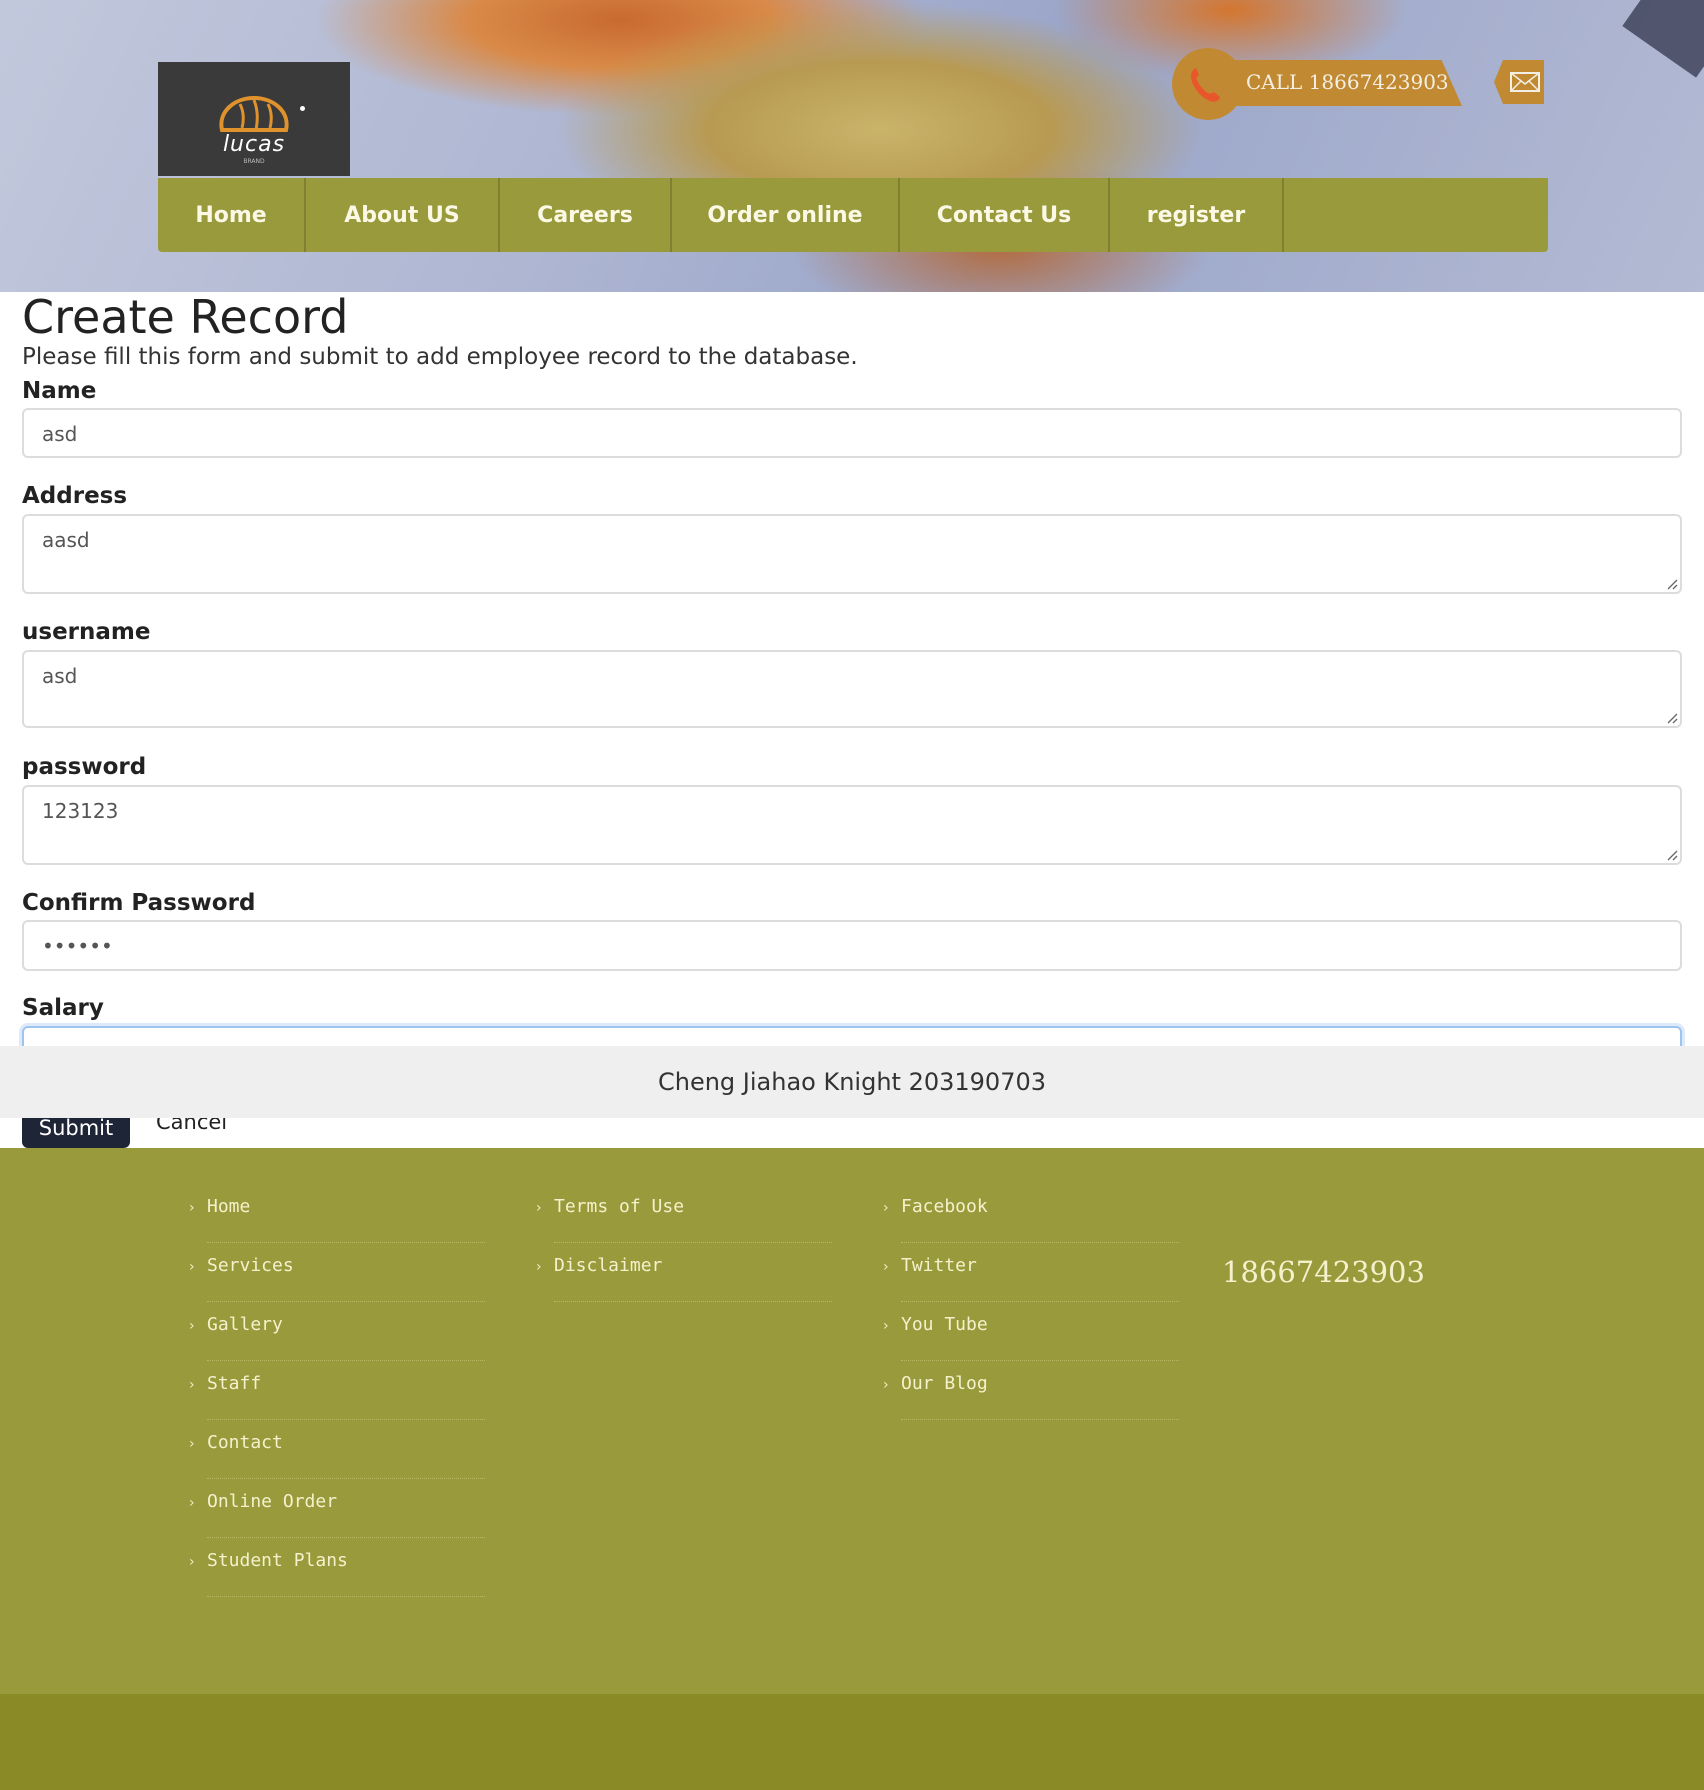 The image size is (1704, 1790). What do you see at coordinates (254, 161) in the screenshot?
I see `logo-subtext: BRAND` at bounding box center [254, 161].